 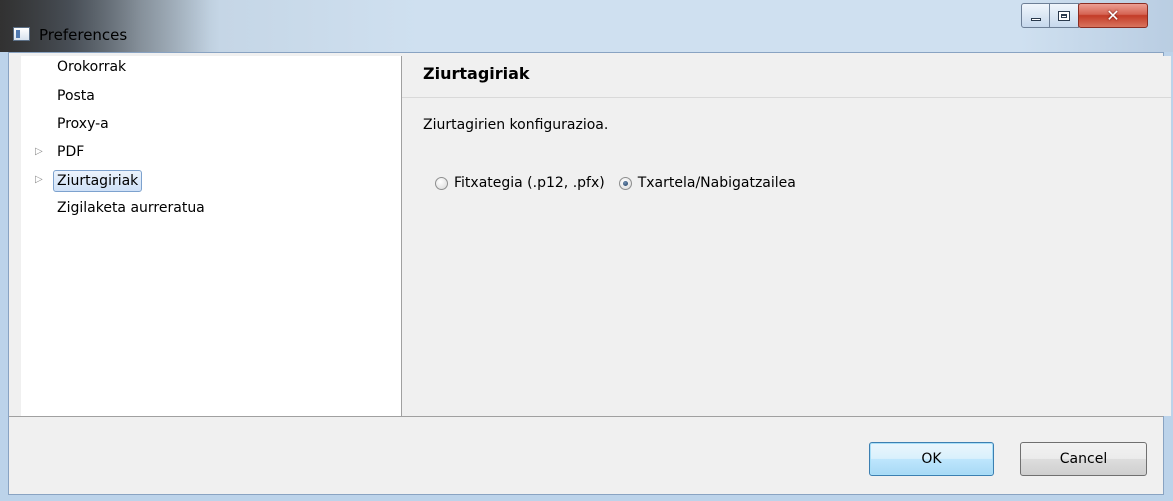 I want to click on panel-description: Ziurtagirien konfigurazioa., so click(x=516, y=125).